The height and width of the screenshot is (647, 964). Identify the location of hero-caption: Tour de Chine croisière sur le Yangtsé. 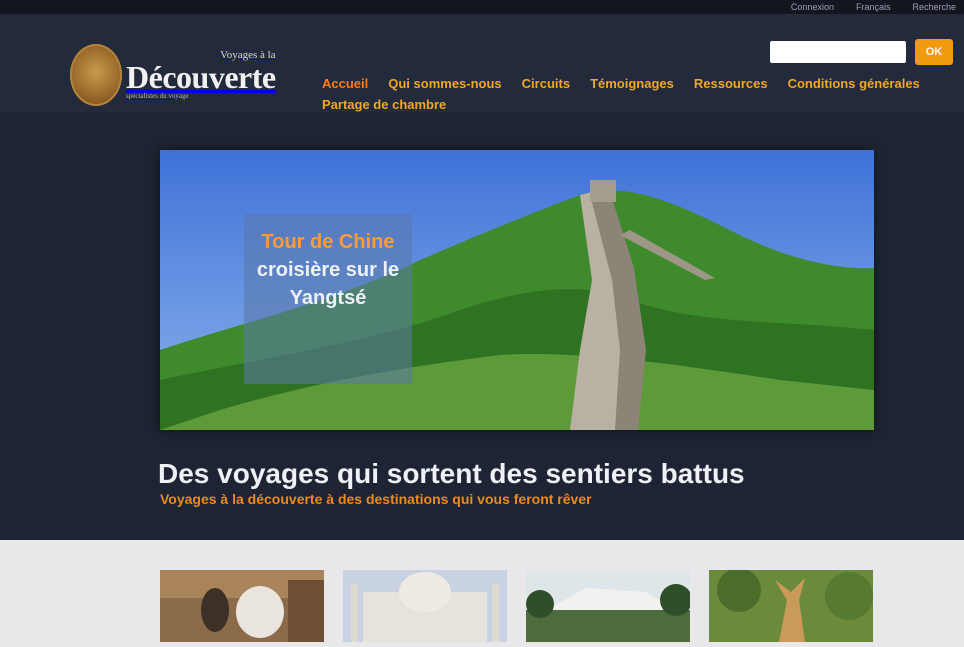
(328, 299).